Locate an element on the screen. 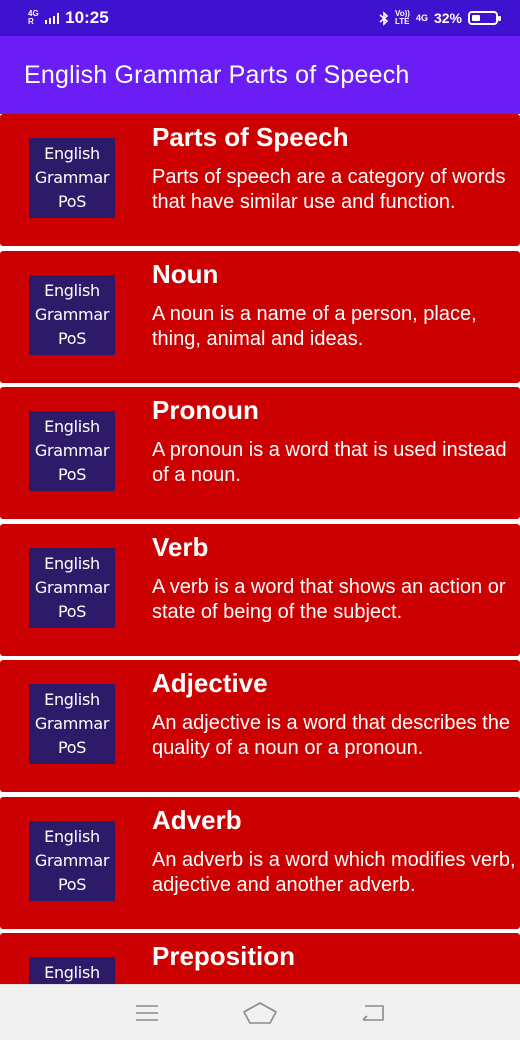  back-button is located at coordinates (373, 1013).